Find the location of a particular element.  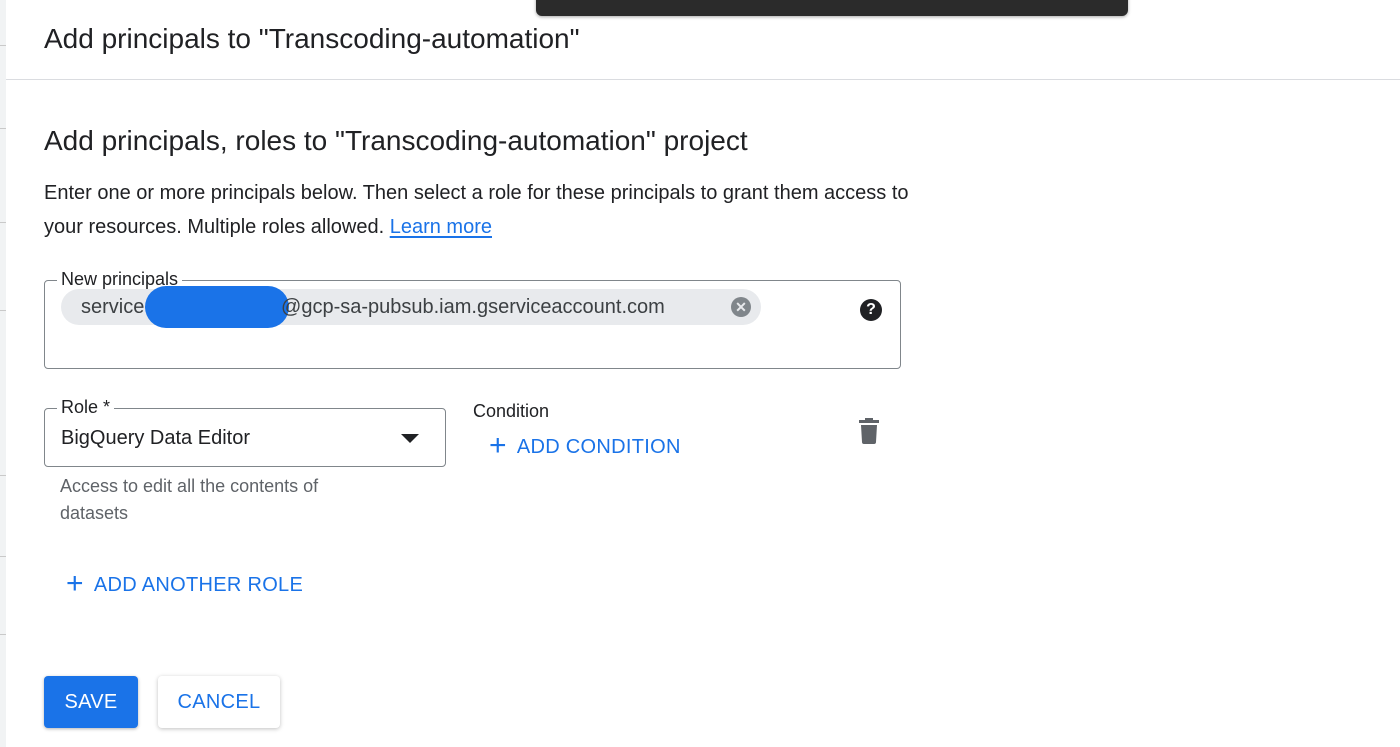

role-select: Role * BigQuery Data Editor is located at coordinates (245, 431).